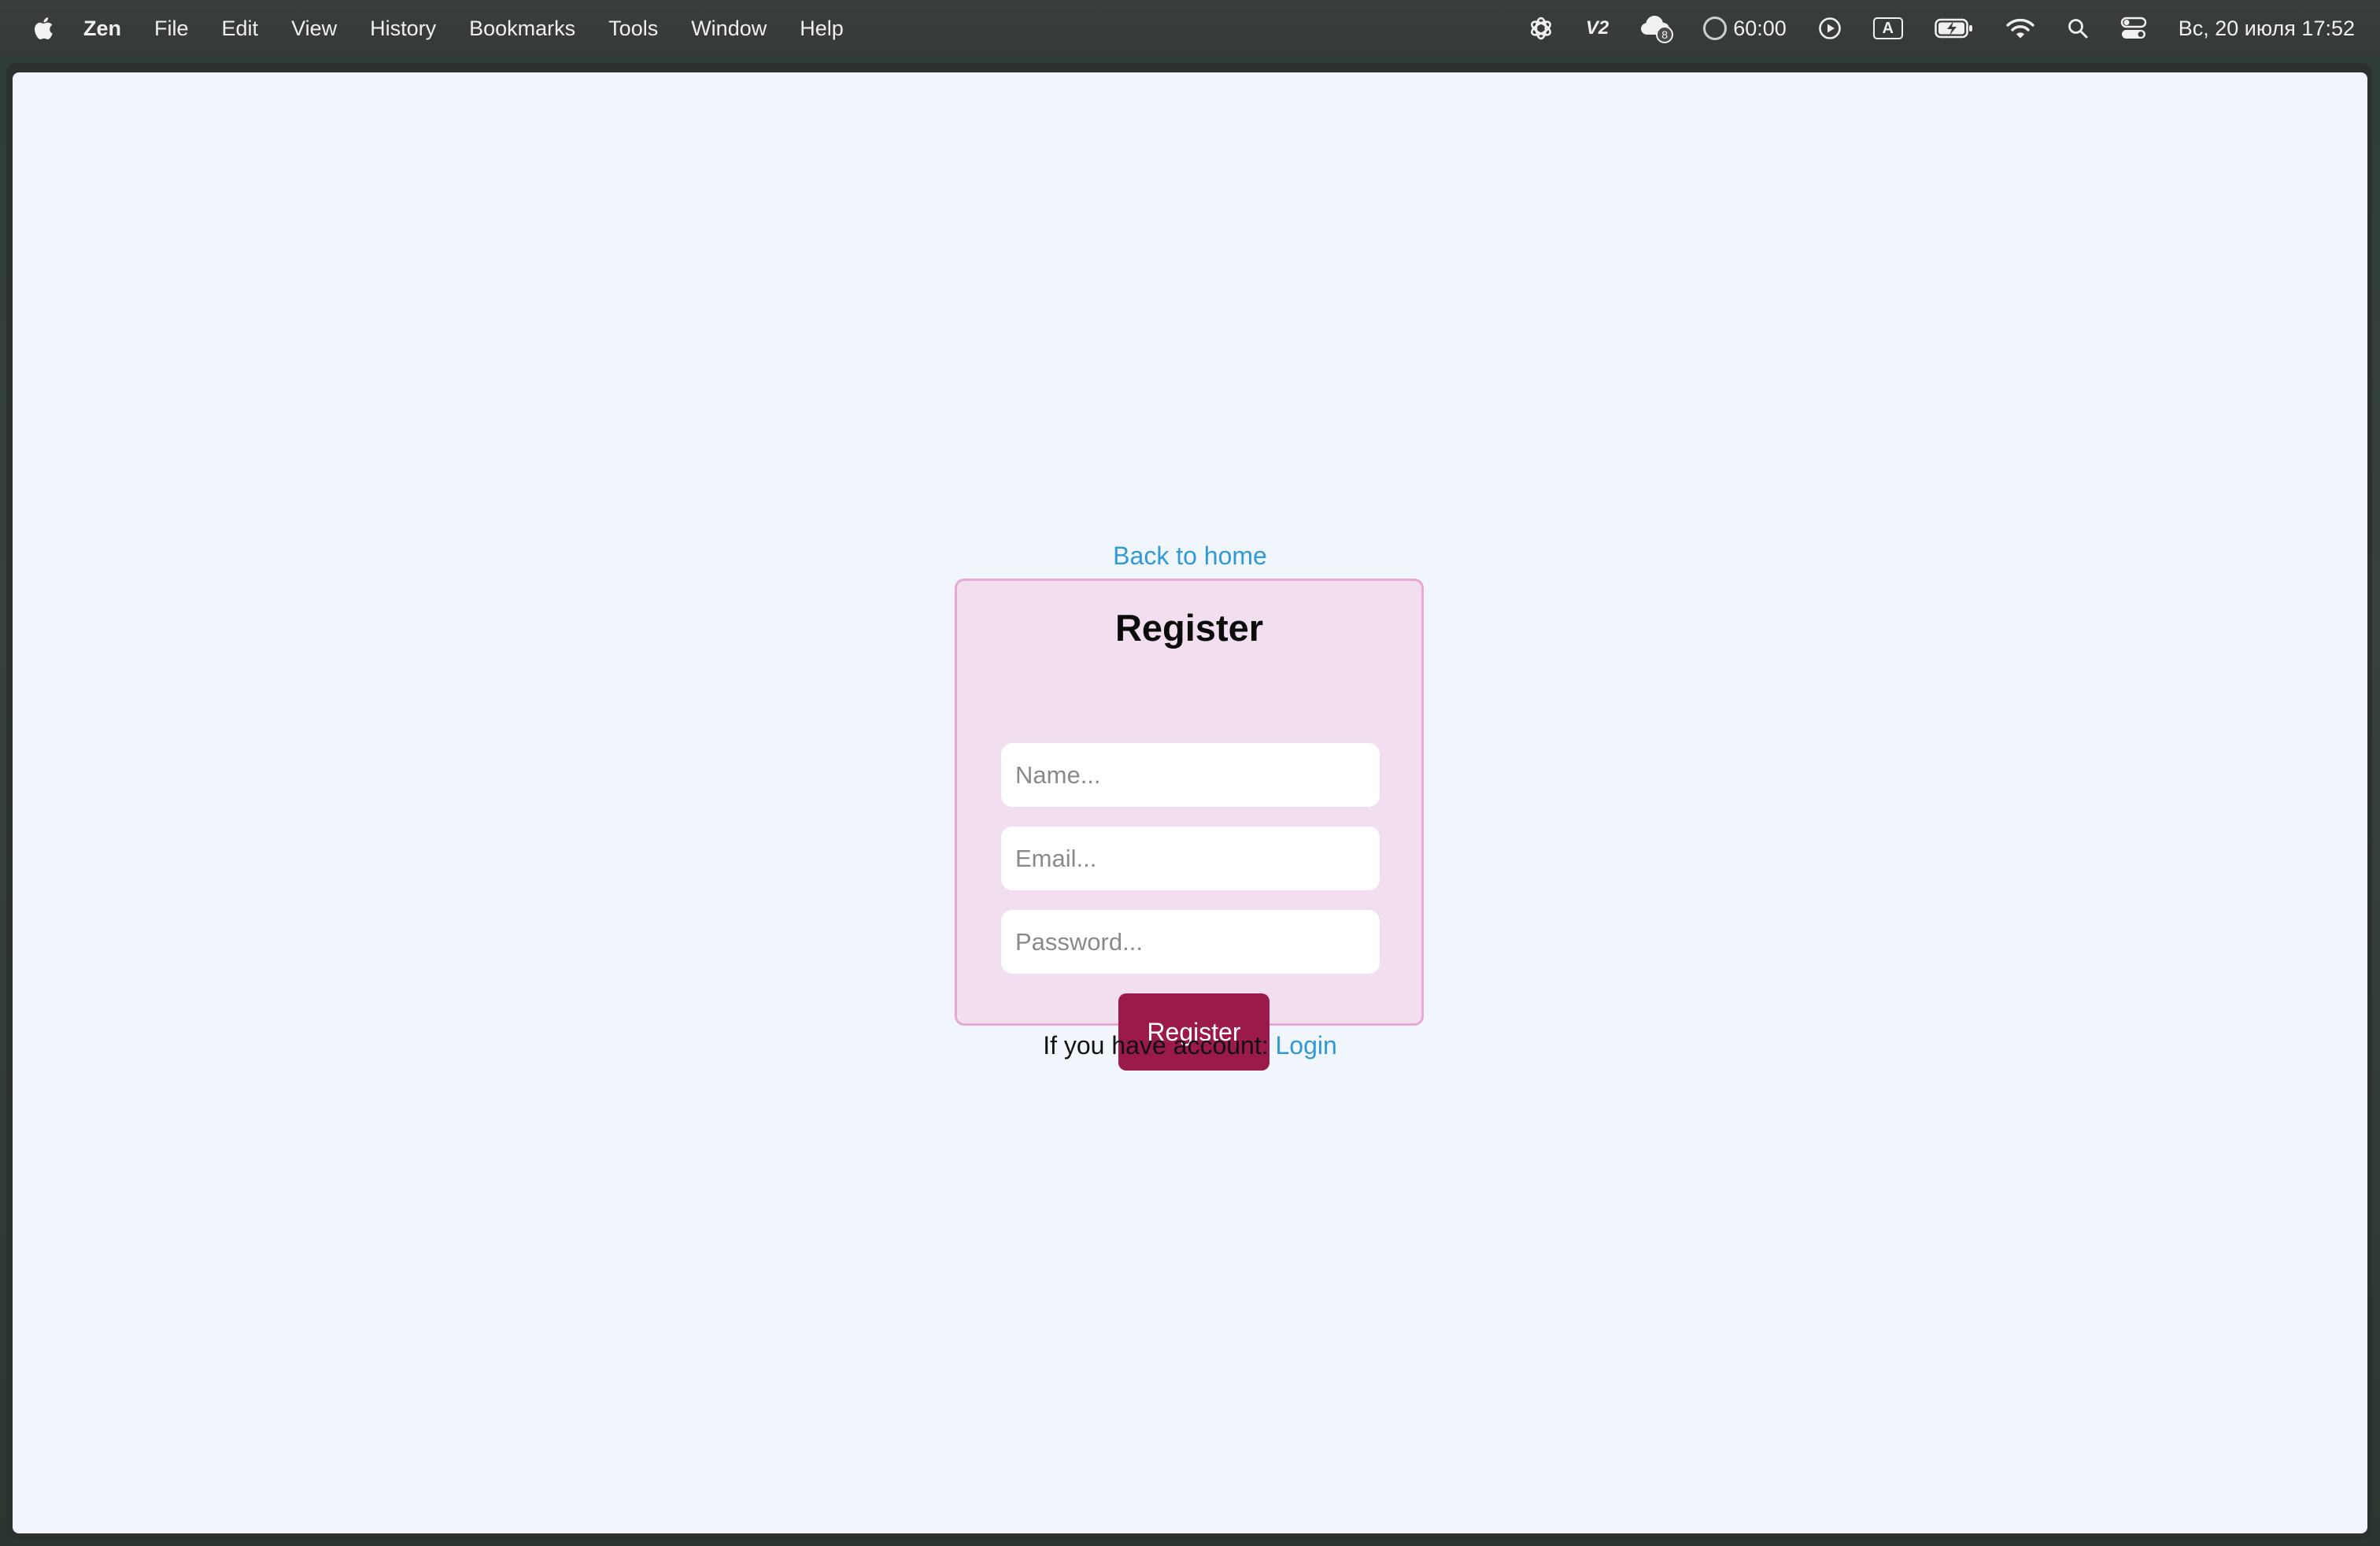 This screenshot has width=2380, height=1546. Describe the element at coordinates (403, 29) in the screenshot. I see `menu-history: History` at that location.